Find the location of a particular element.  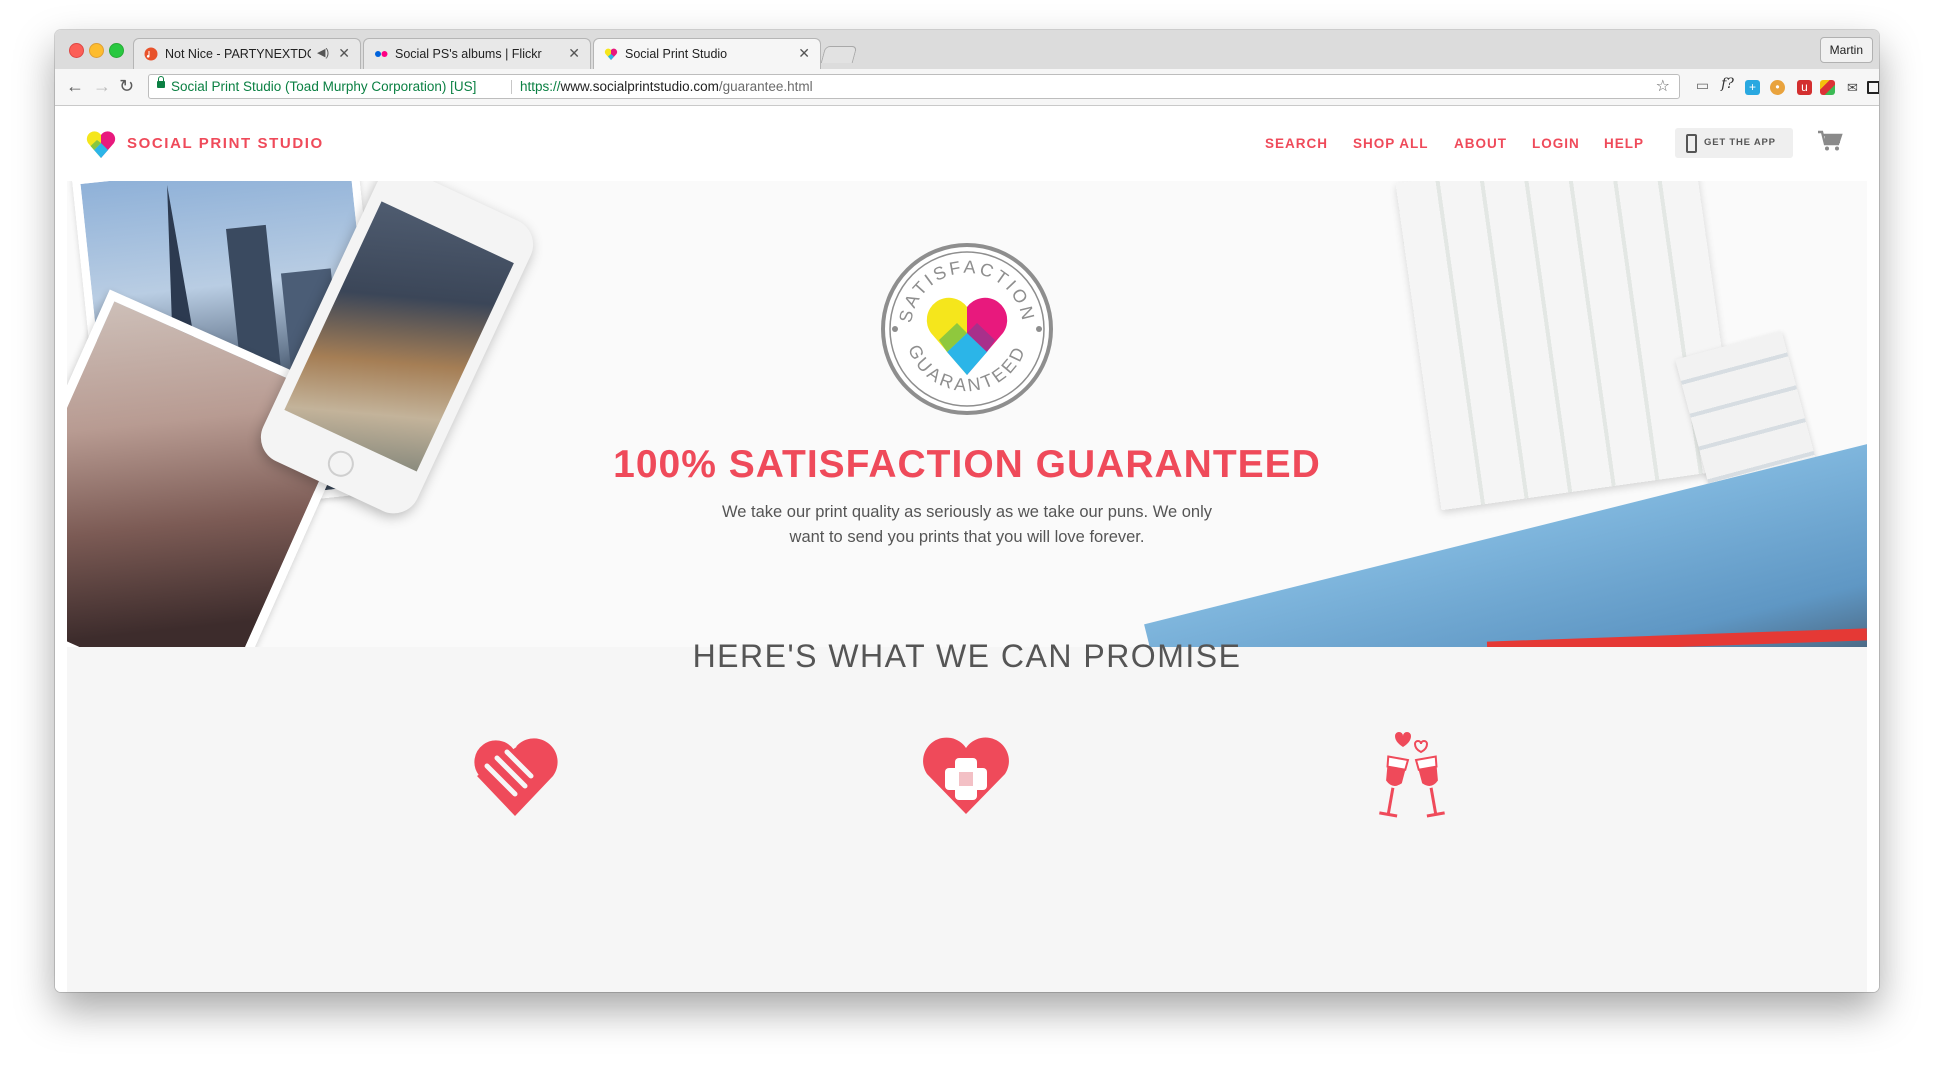

tab-title: Not Nice - PARTYNEXTDOOR is located at coordinates (238, 54).